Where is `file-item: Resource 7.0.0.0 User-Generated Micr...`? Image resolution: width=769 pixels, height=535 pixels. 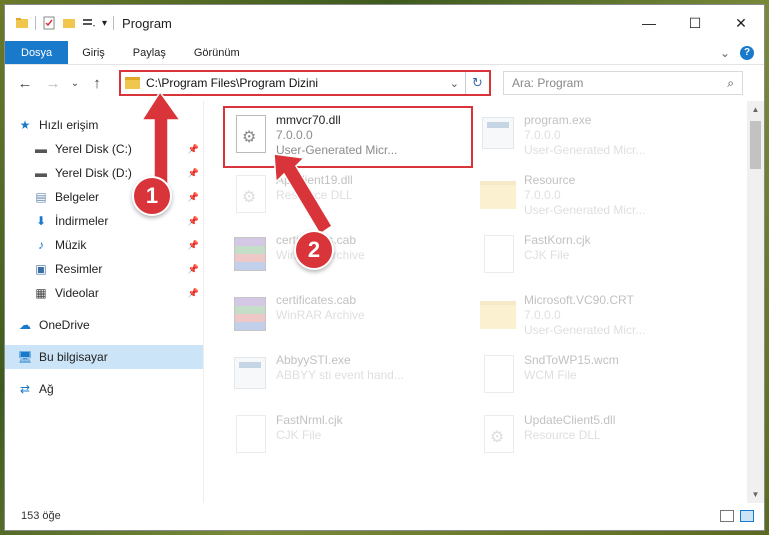
file-item: Resource 7.0.0.0 User-Generated Micr... is located at coordinates (596, 197).